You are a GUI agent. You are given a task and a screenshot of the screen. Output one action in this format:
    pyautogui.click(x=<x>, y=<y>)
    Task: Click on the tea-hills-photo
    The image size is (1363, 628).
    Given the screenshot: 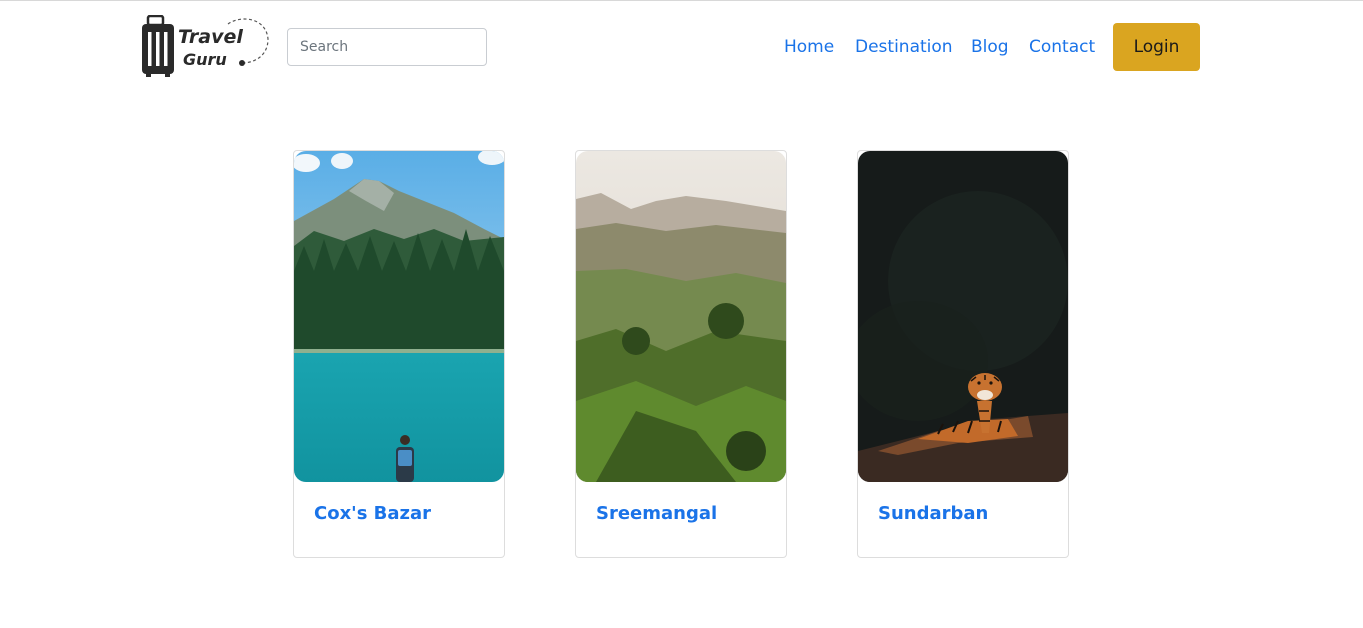 What is the action you would take?
    pyautogui.click(x=681, y=316)
    